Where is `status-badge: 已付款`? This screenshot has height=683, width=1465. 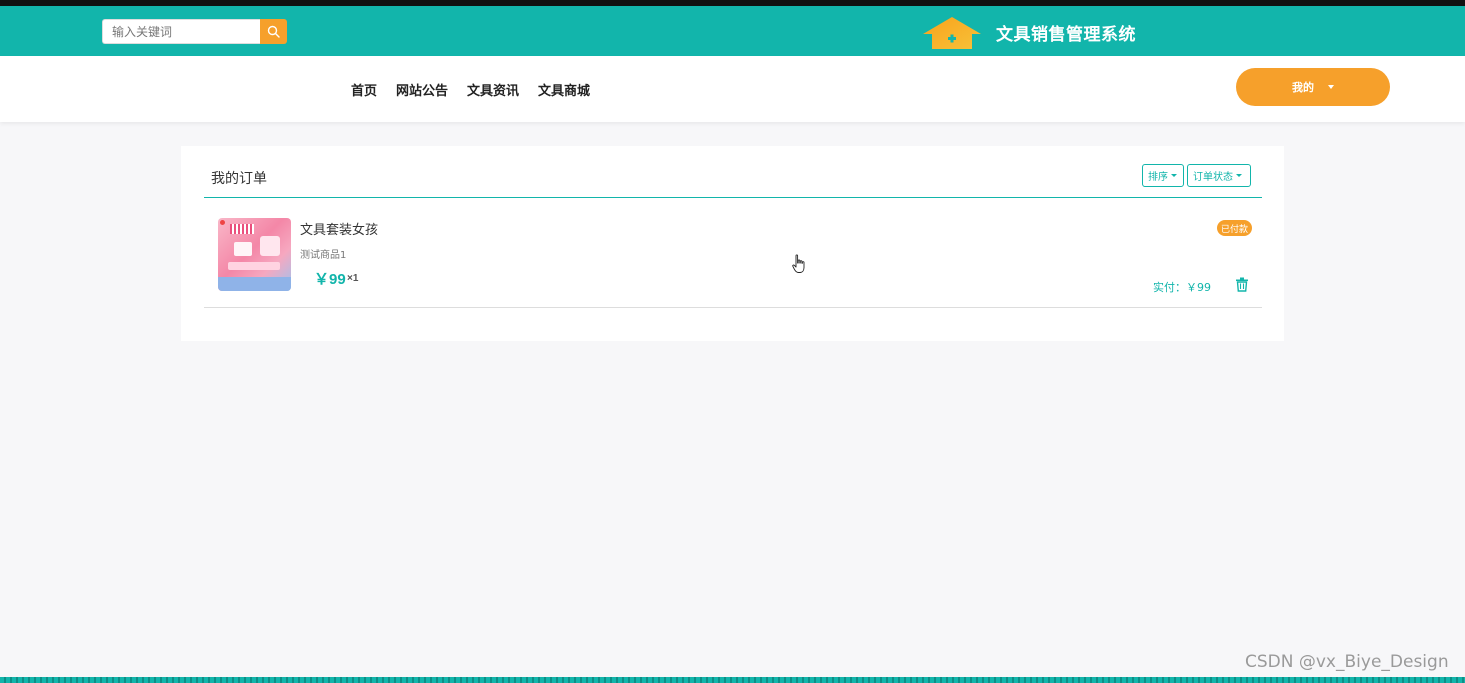
status-badge: 已付款 is located at coordinates (1235, 228).